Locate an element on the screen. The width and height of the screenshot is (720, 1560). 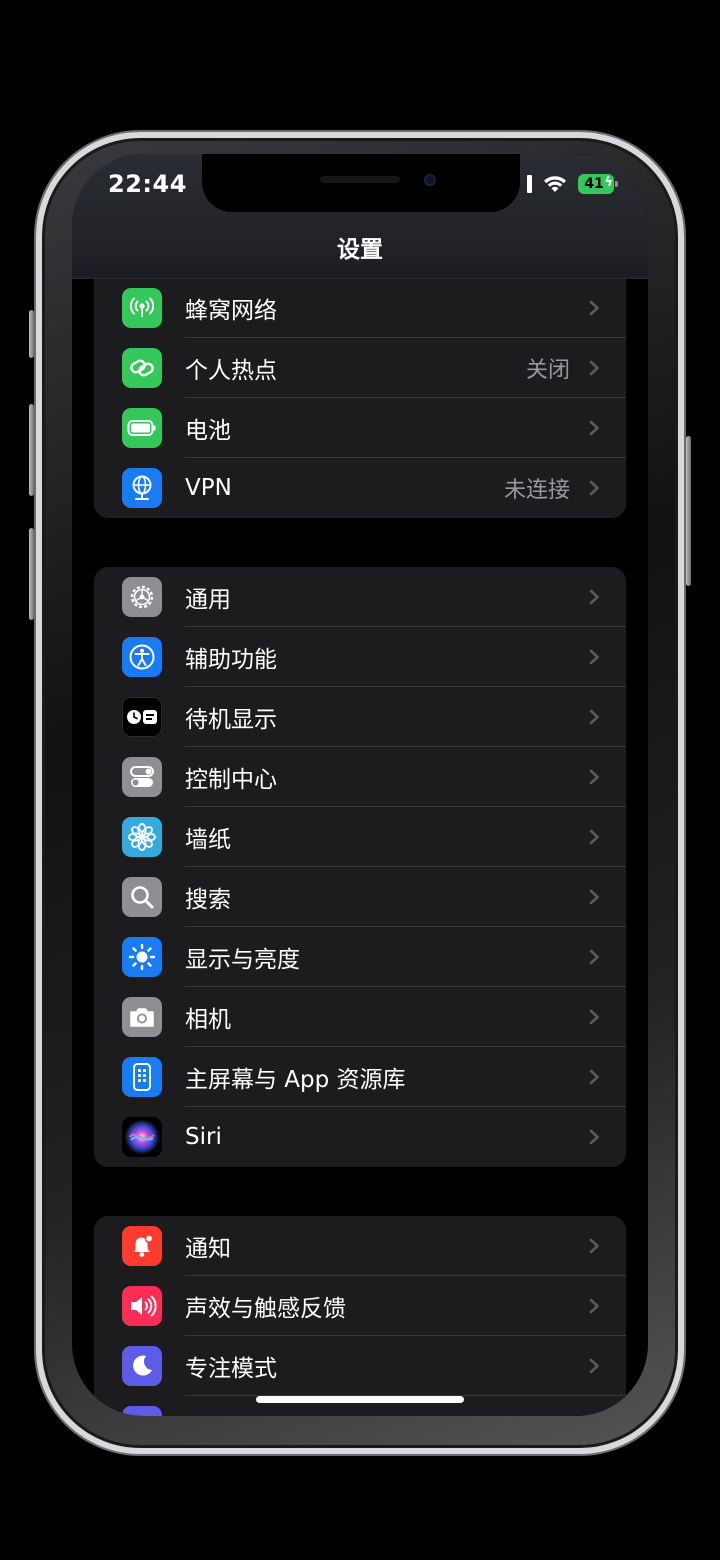
battery-level: 41 is located at coordinates (594, 184).